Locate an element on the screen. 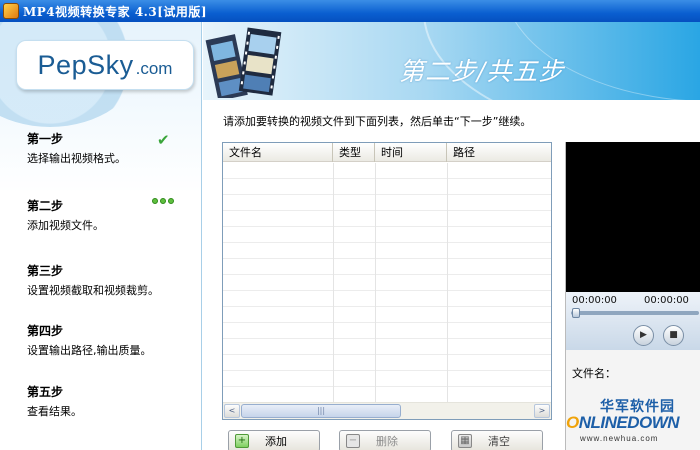 The height and width of the screenshot is (450, 700). watermark-en-rest: NLINEDOWN is located at coordinates (629, 422).